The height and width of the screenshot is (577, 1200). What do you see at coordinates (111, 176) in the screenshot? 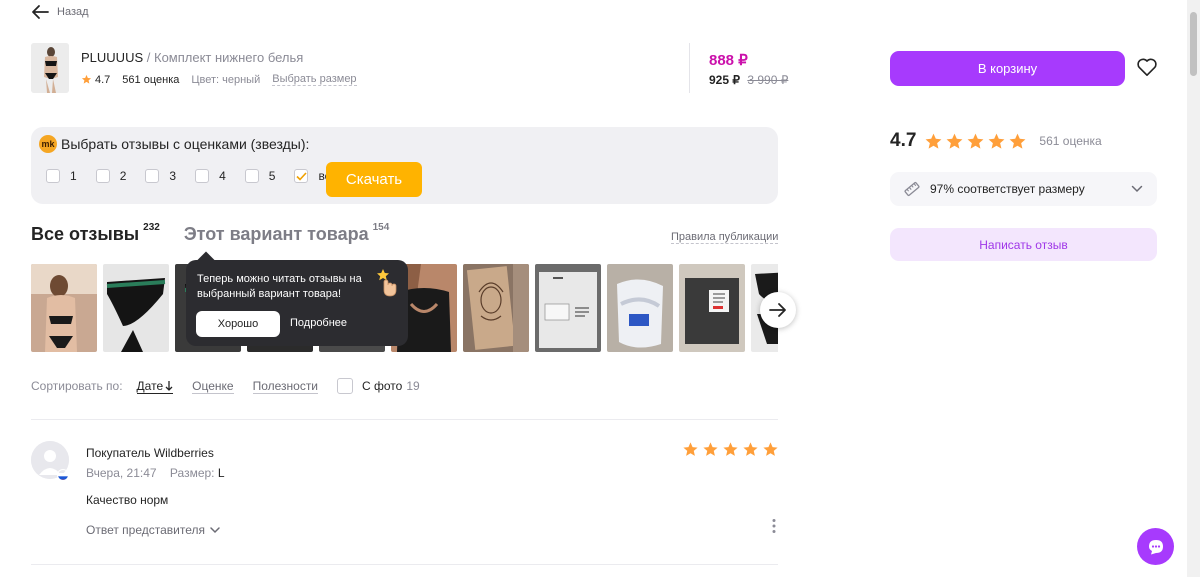
I see `star-filter-option: 2` at bounding box center [111, 176].